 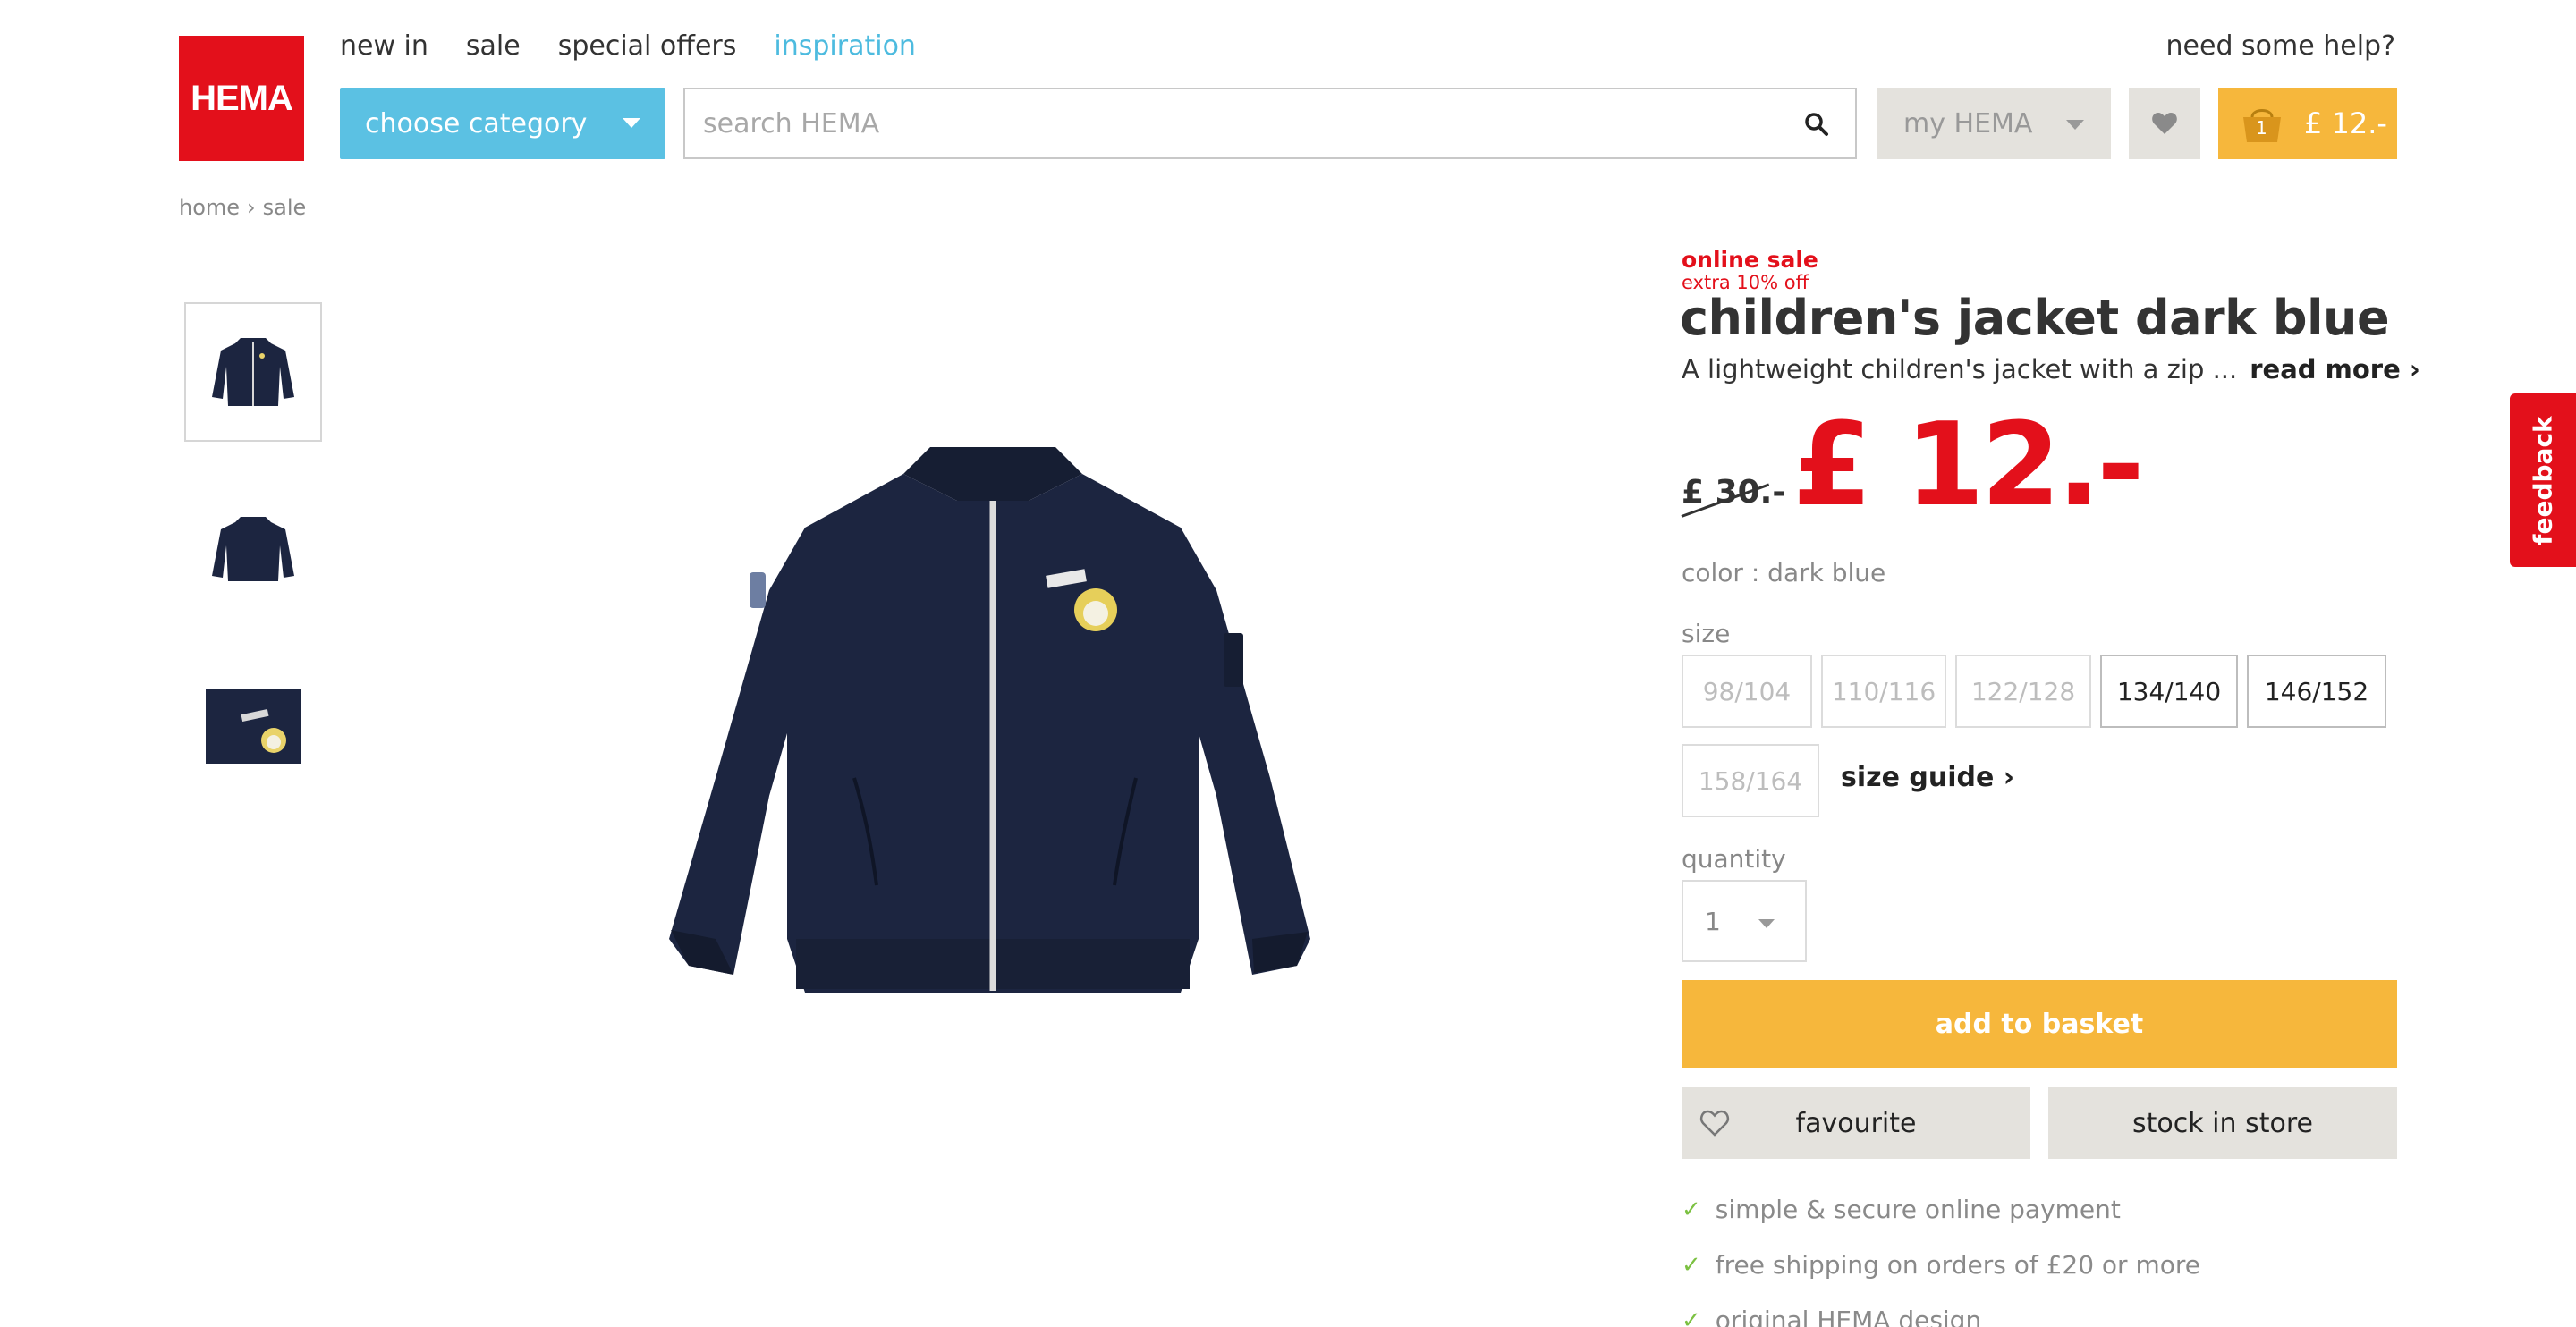 What do you see at coordinates (1918, 777) in the screenshot?
I see `size-guide-label: size guide` at bounding box center [1918, 777].